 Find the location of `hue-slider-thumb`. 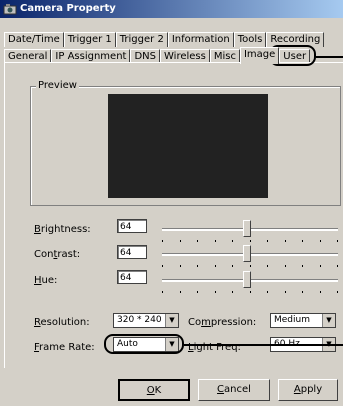

hue-slider-thumb is located at coordinates (247, 279).